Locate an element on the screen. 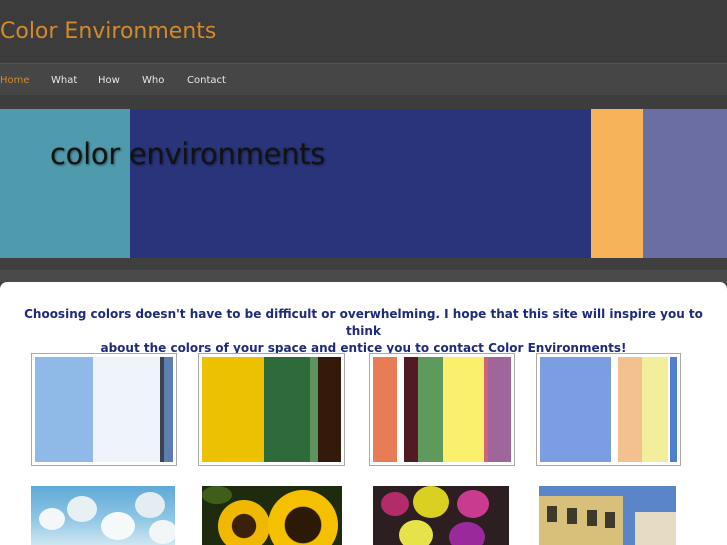  nav-item-home: Home is located at coordinates (15, 80).